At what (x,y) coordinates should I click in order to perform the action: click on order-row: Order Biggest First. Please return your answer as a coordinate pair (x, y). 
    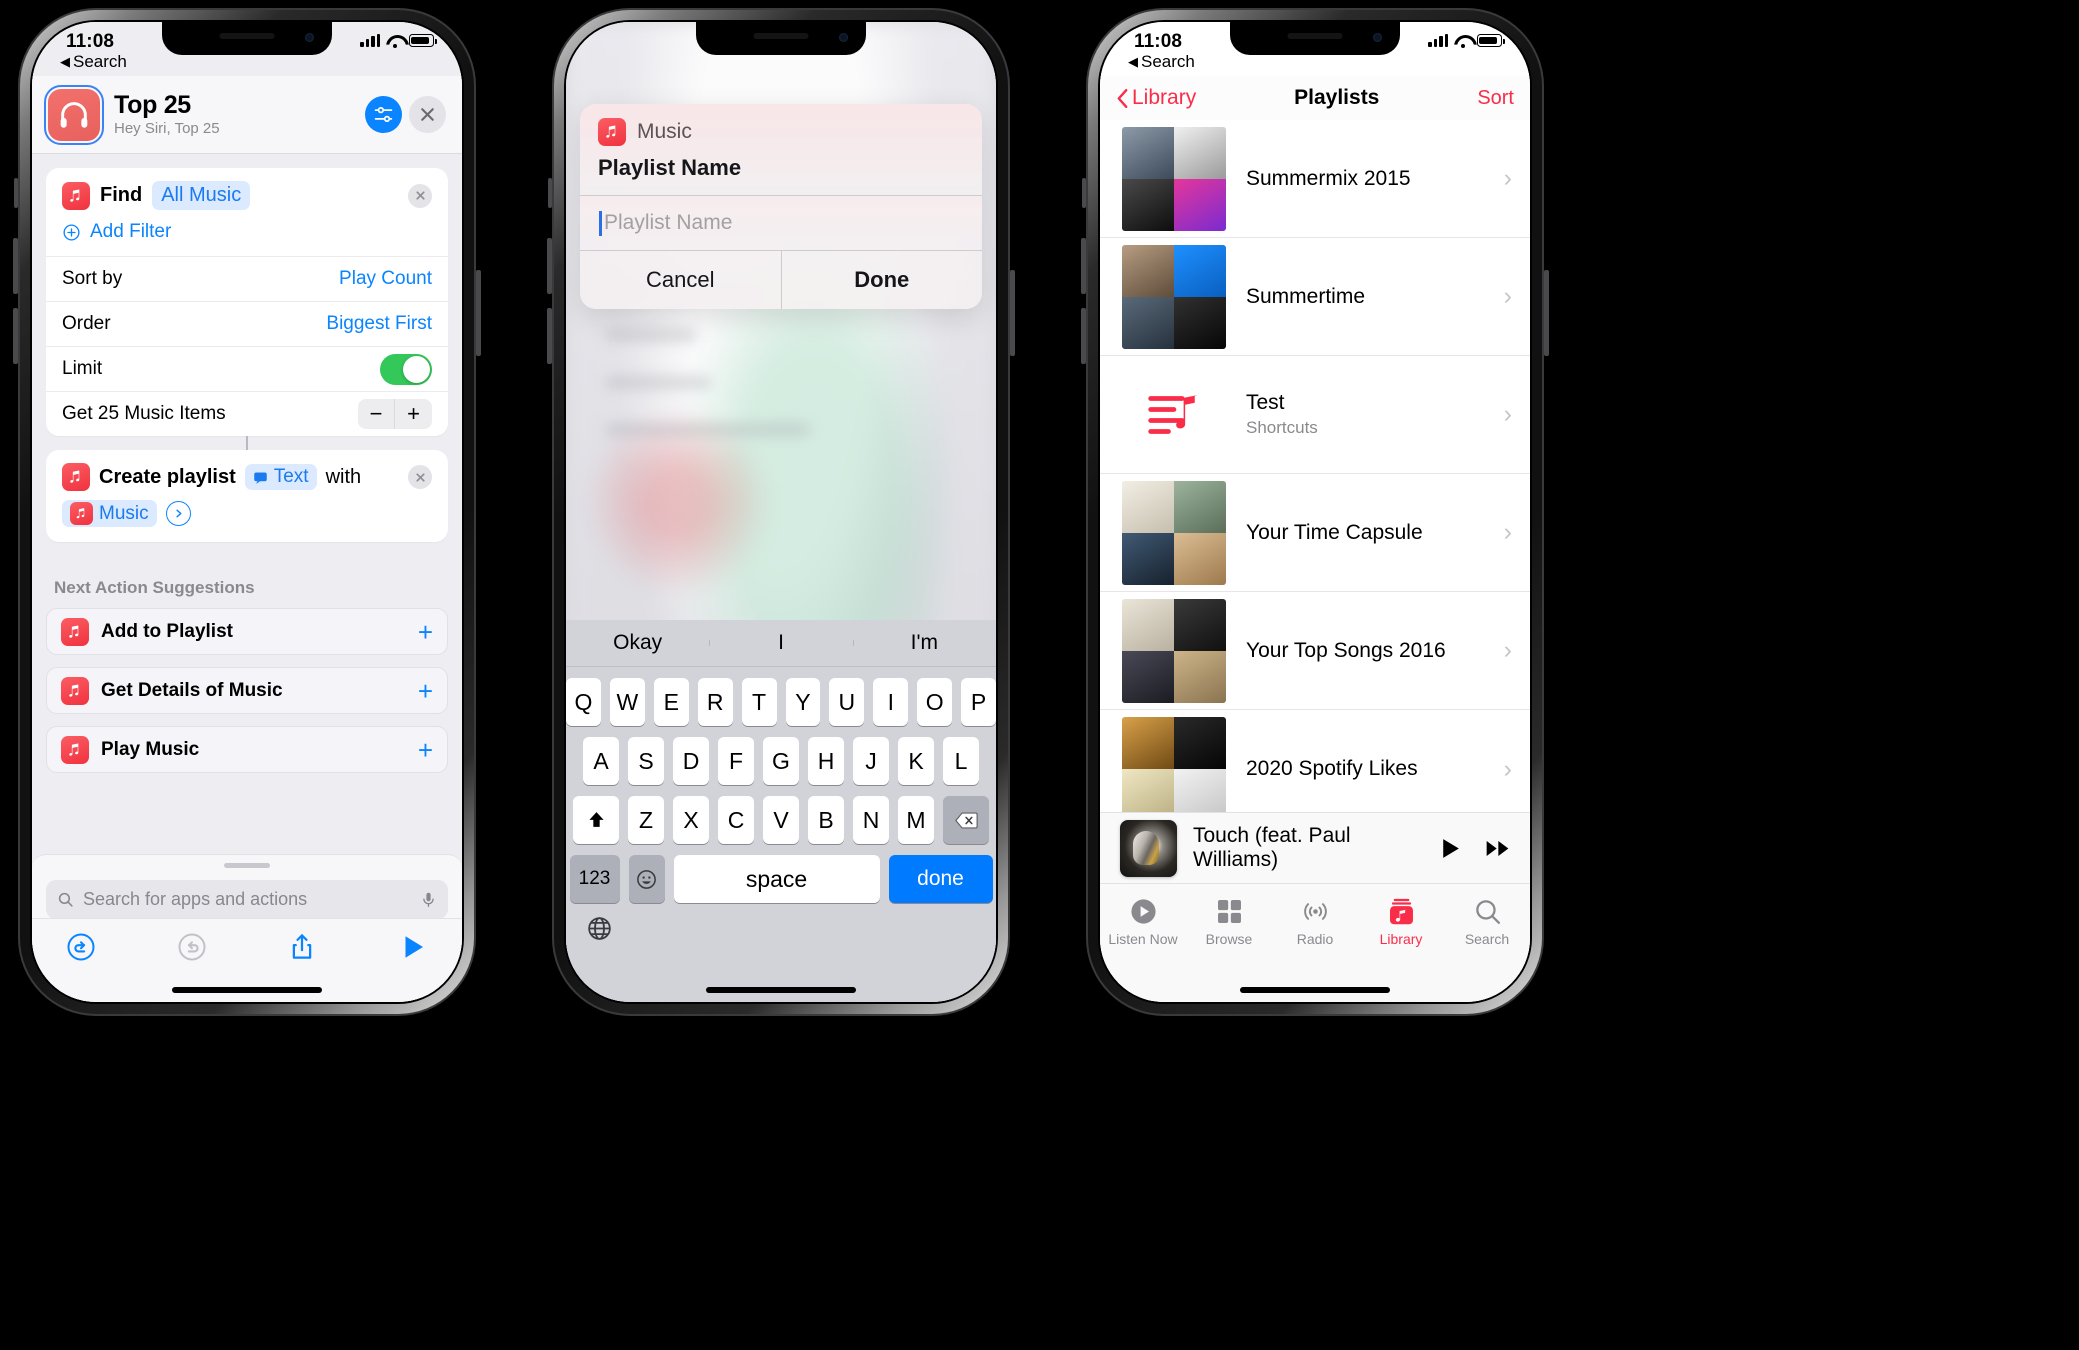
    Looking at the image, I should click on (247, 323).